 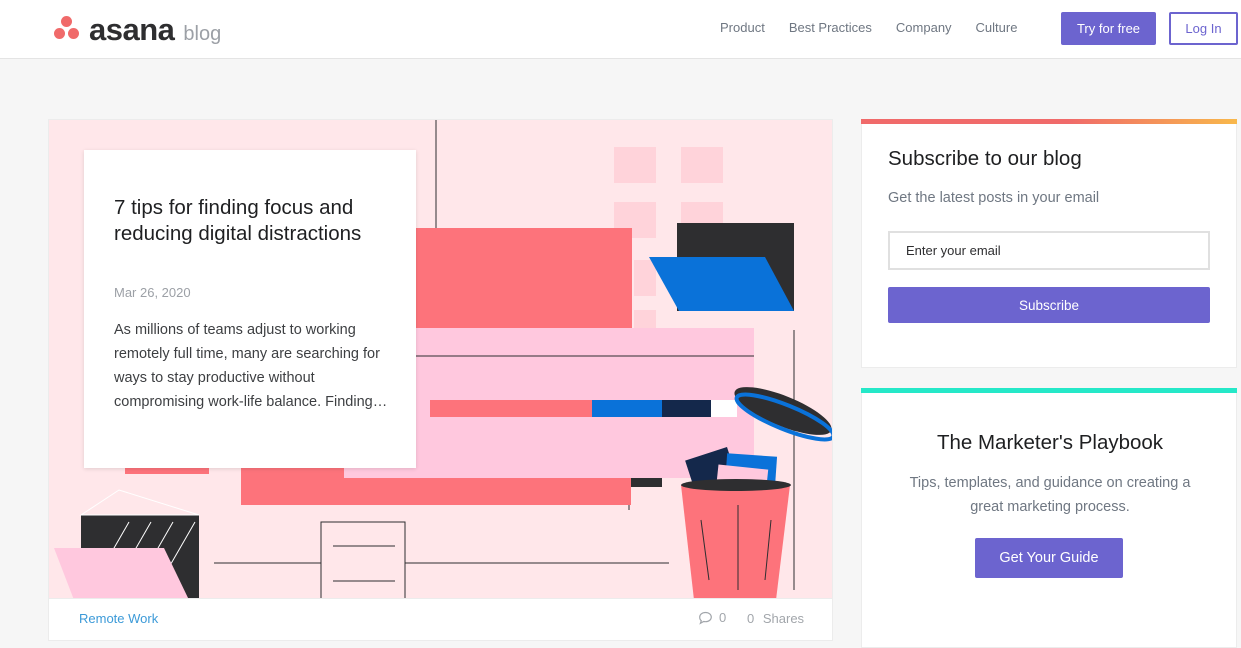 What do you see at coordinates (751, 618) in the screenshot?
I see `shares-count: 0` at bounding box center [751, 618].